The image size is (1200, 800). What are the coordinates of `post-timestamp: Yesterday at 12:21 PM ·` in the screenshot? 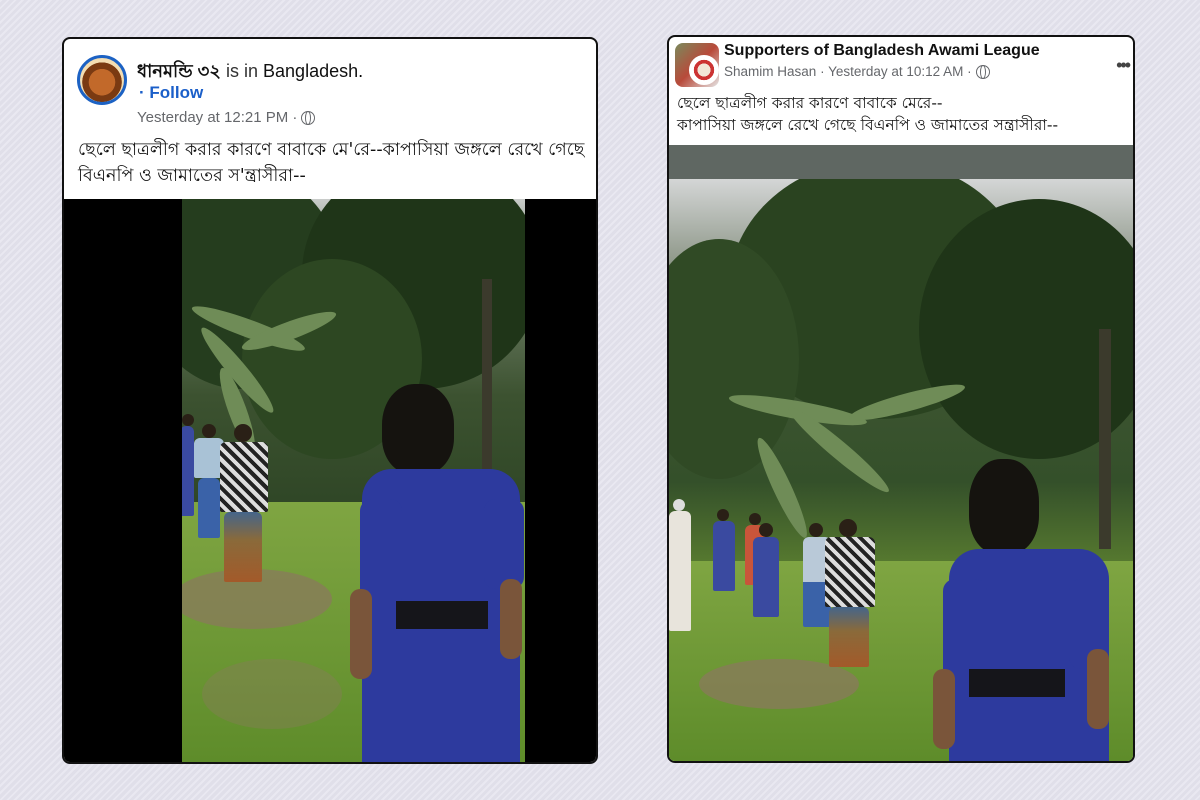 It's located at (226, 117).